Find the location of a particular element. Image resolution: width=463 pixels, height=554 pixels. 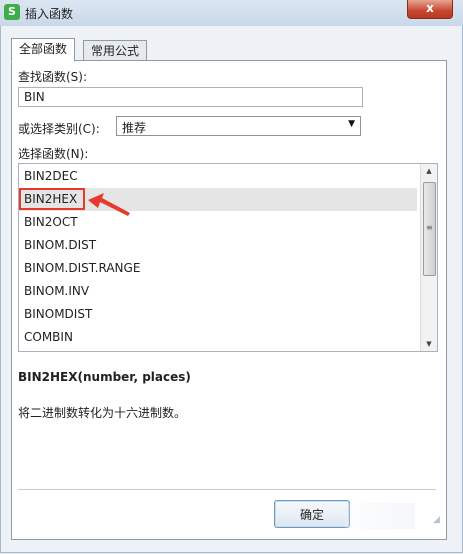

app-icon: S is located at coordinates (12, 12).